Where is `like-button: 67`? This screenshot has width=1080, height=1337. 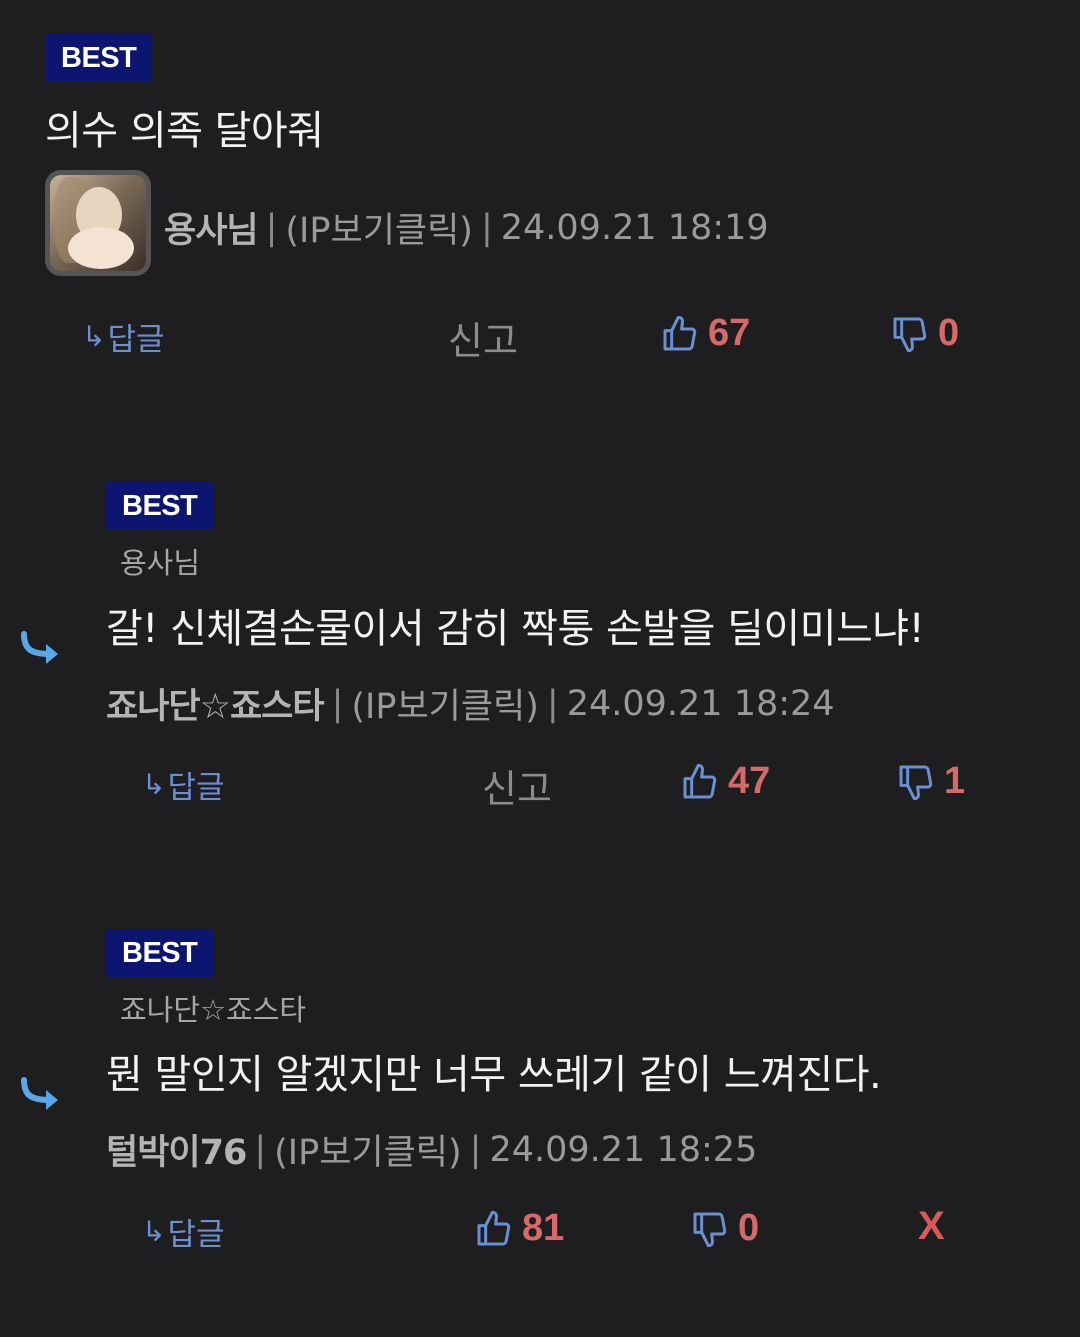
like-button: 67 is located at coordinates (705, 333).